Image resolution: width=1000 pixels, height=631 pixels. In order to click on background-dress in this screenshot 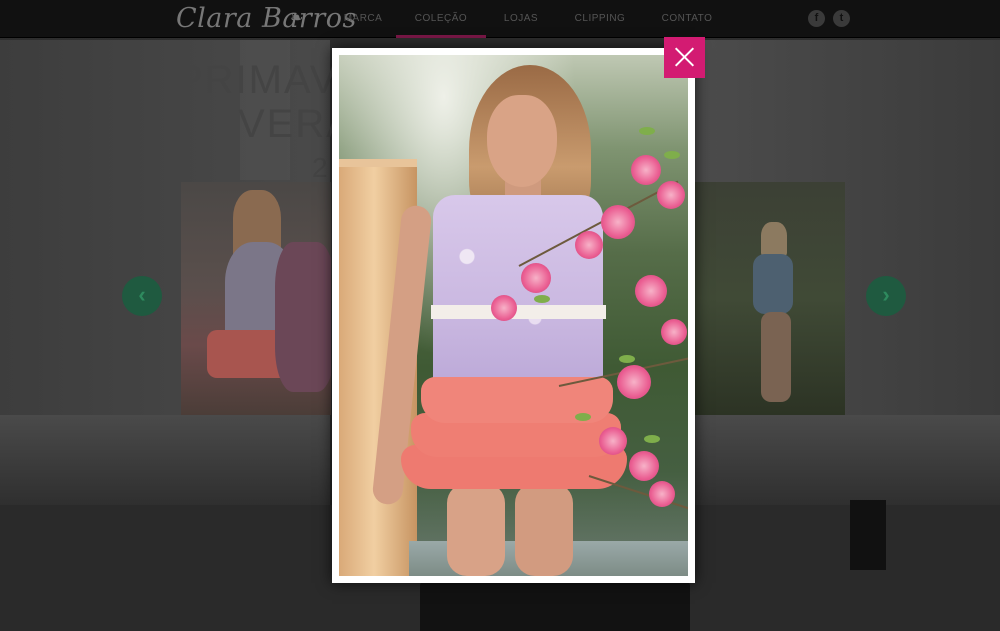, I will do `click(555, 605)`.